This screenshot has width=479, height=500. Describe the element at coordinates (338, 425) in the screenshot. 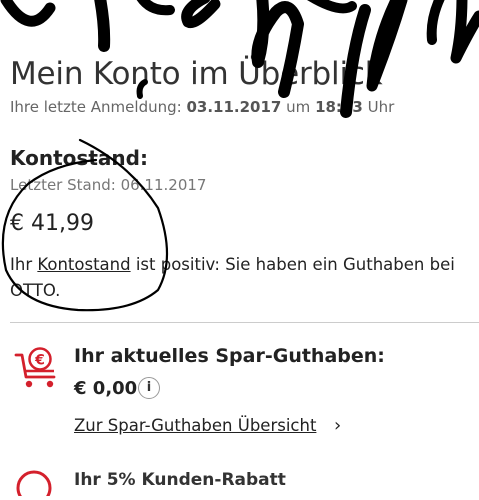

I see `chevron-right-icon: ›` at that location.